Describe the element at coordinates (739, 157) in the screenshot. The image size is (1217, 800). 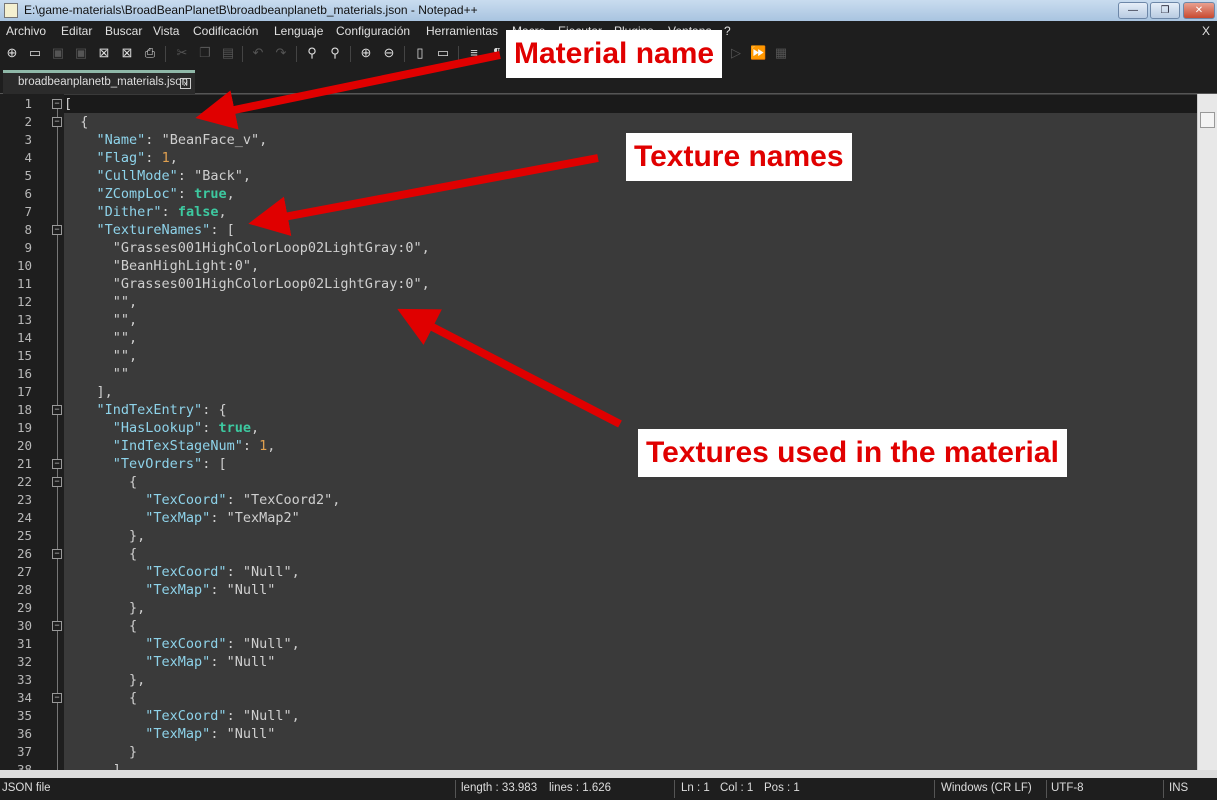
I see `callout-texture-names: Texture names` at that location.